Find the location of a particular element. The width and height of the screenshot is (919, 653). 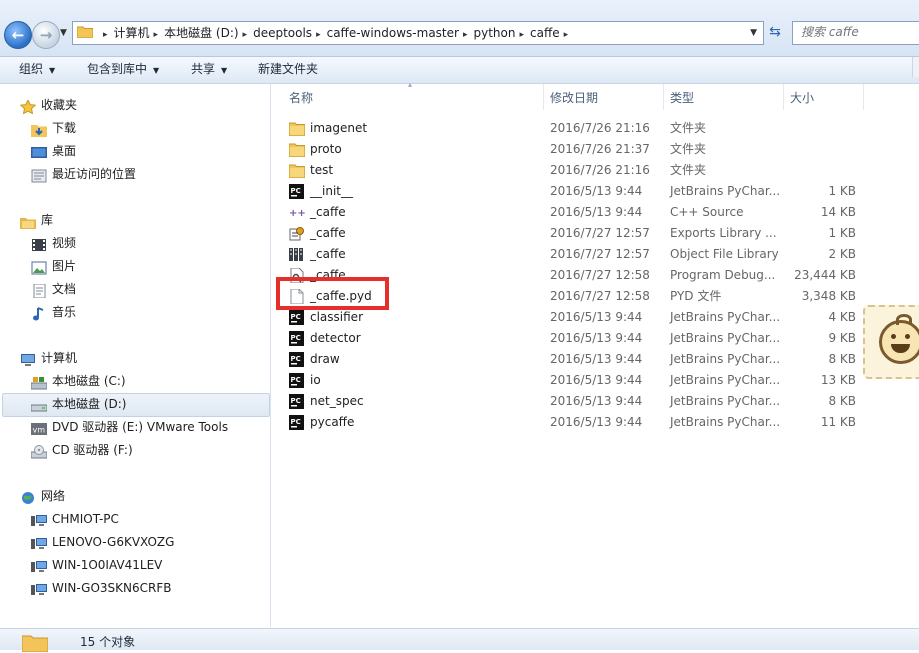

refresh-icon: ⇆ is located at coordinates (775, 32).